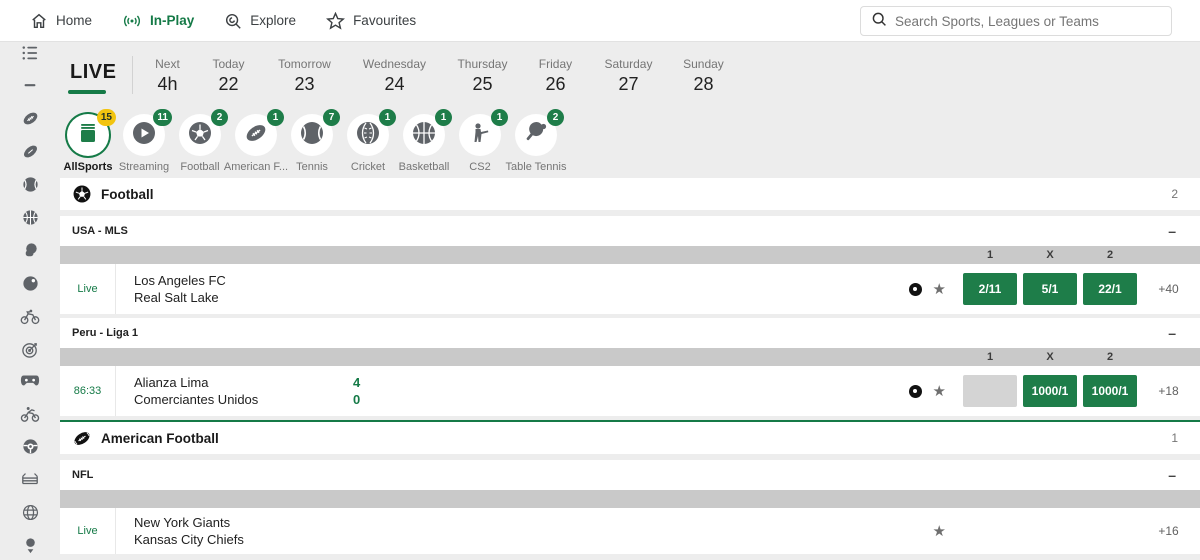  Describe the element at coordinates (180, 280) in the screenshot. I see `home-team: Los Angeles FC` at that location.